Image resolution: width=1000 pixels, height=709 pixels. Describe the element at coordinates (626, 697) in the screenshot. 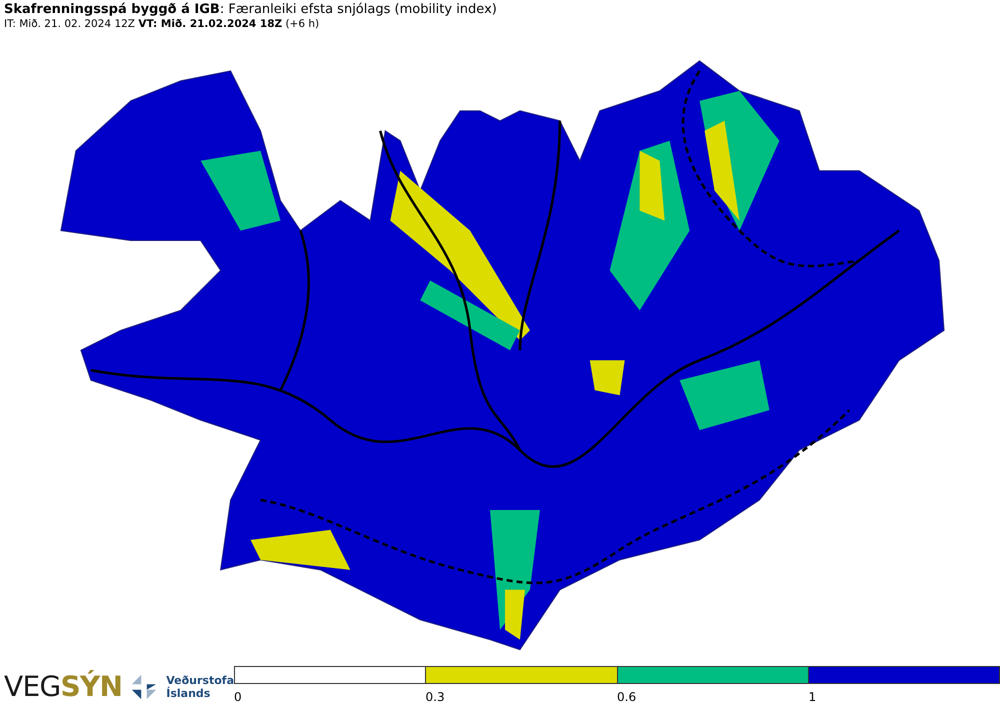

I see `scale-tick-label: 0.6` at that location.